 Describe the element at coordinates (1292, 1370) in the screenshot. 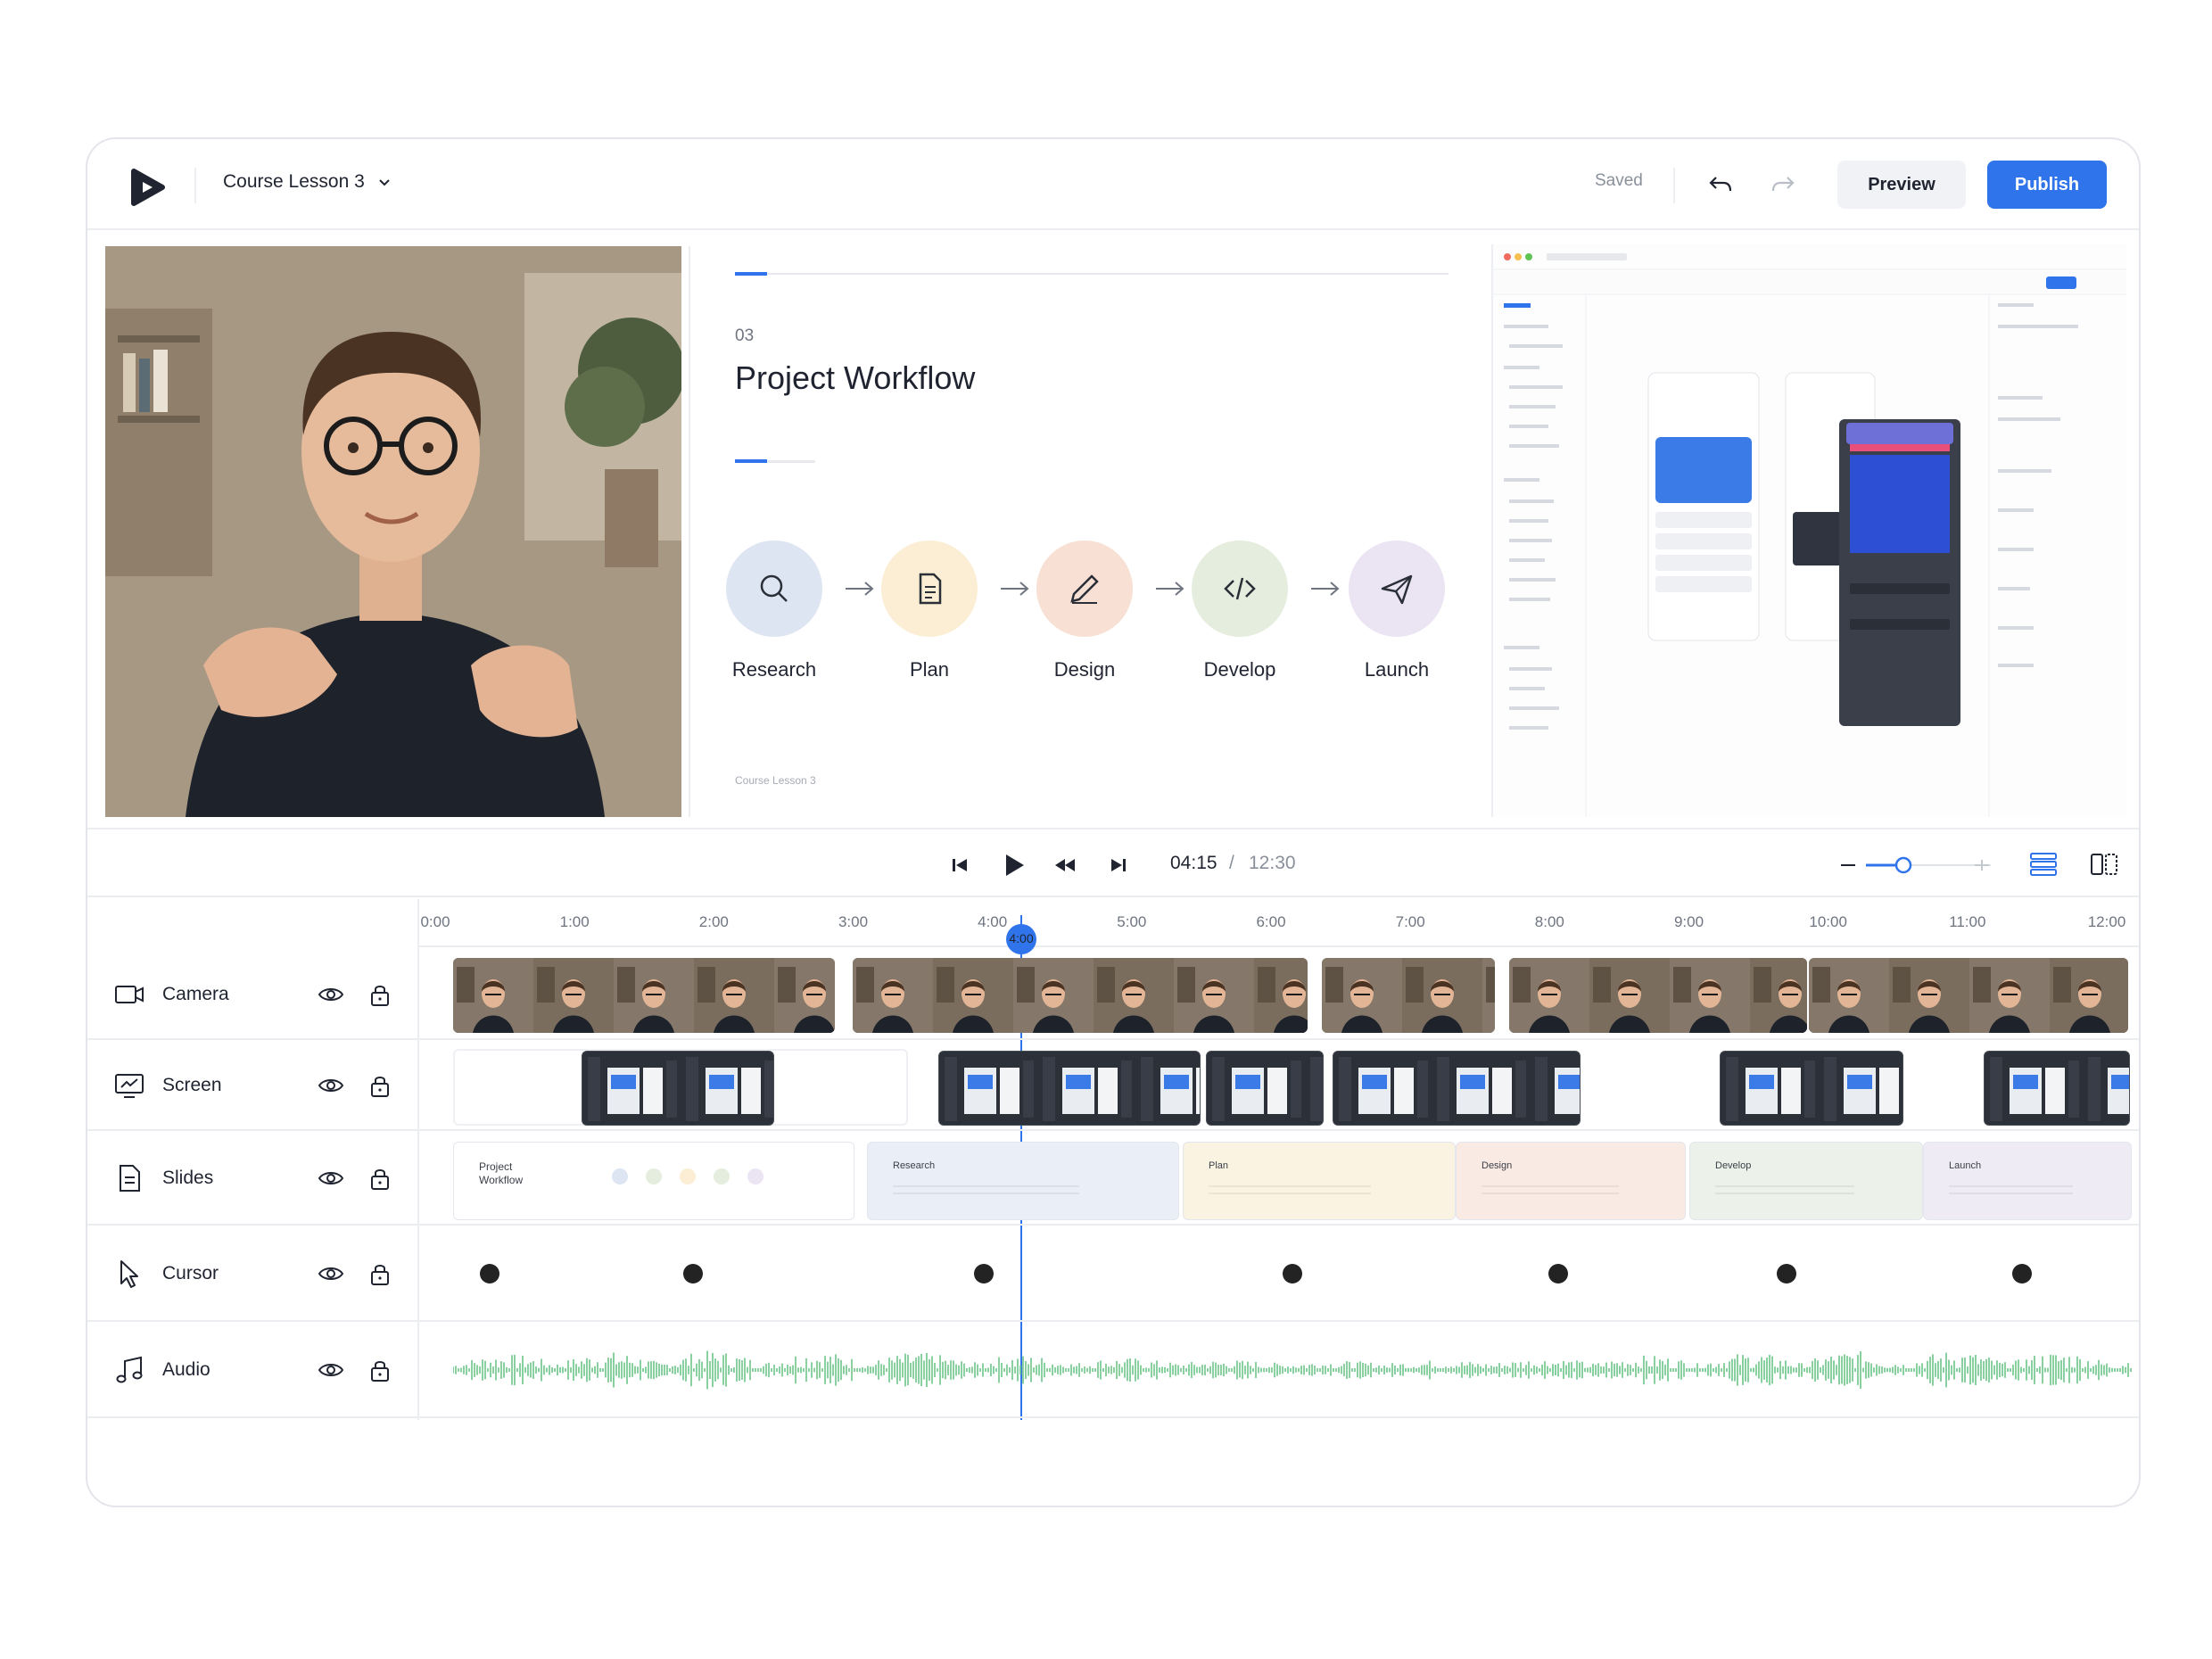

I see `audio-waveform` at that location.